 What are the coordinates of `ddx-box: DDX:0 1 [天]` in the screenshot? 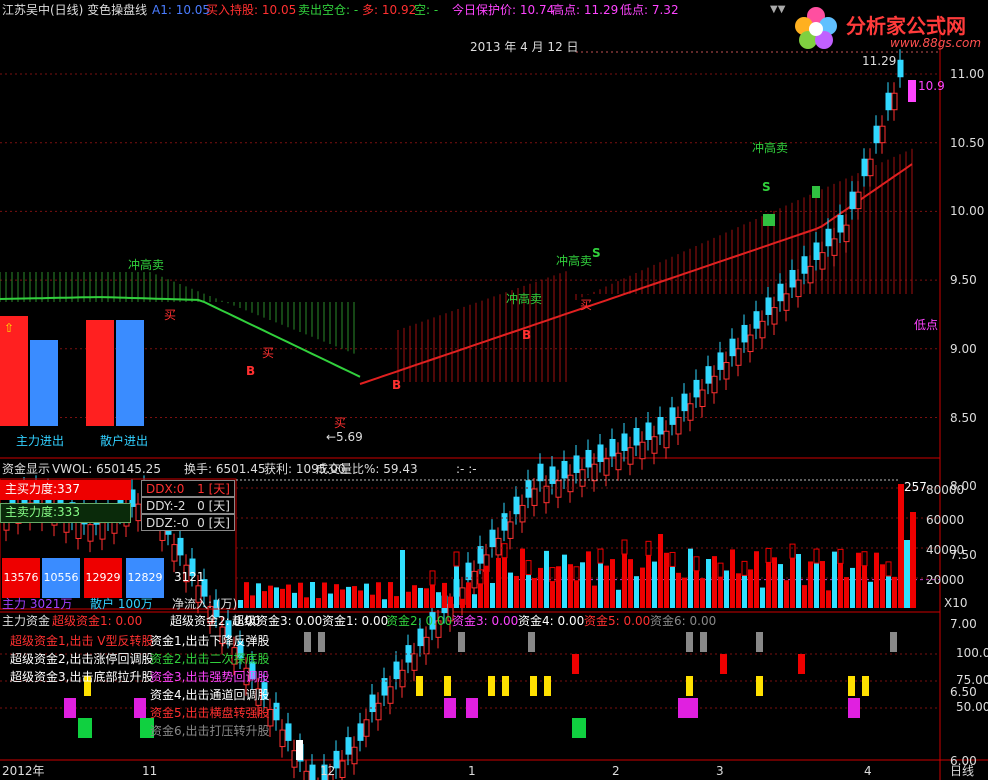 It's located at (188, 488).